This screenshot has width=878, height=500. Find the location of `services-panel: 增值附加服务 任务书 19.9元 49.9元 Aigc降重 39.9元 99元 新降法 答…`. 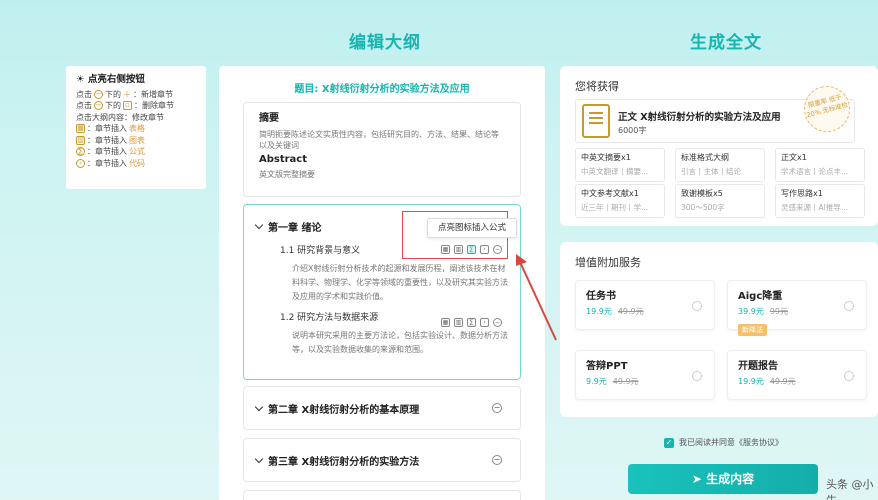

services-panel: 增值附加服务 任务书 19.9元 49.9元 Aigc降重 39.9元 99元 新降法 答… is located at coordinates (719, 329).